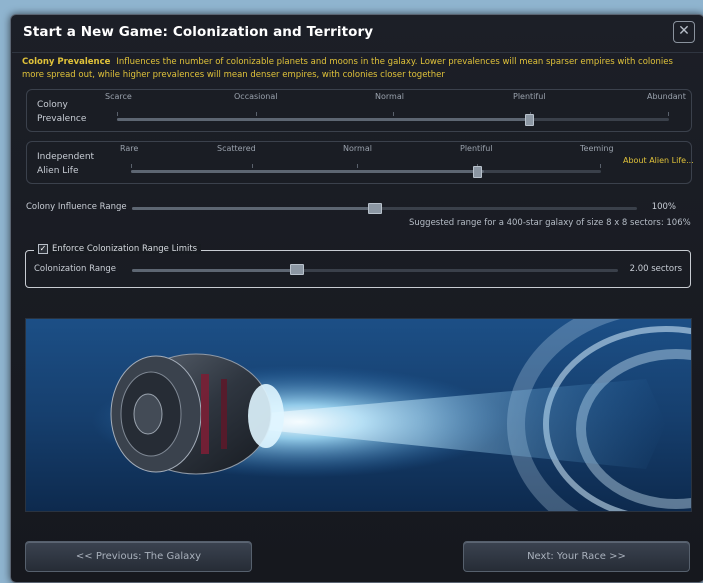 Image resolution: width=703 pixels, height=583 pixels. Describe the element at coordinates (384, 208) in the screenshot. I see `influence-range-slider-track` at that location.